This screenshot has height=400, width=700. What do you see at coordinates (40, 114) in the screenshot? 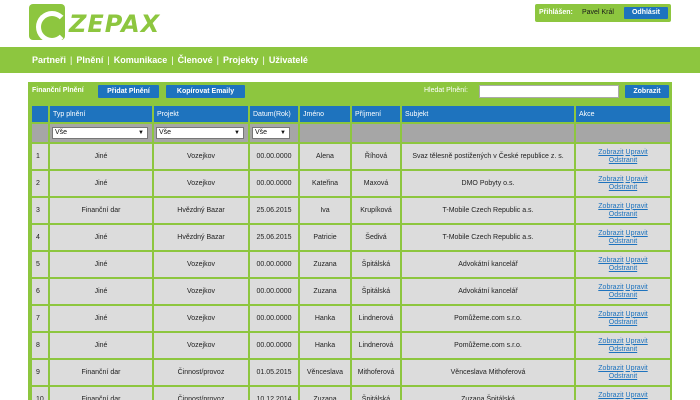
I see `col-header-index` at bounding box center [40, 114].